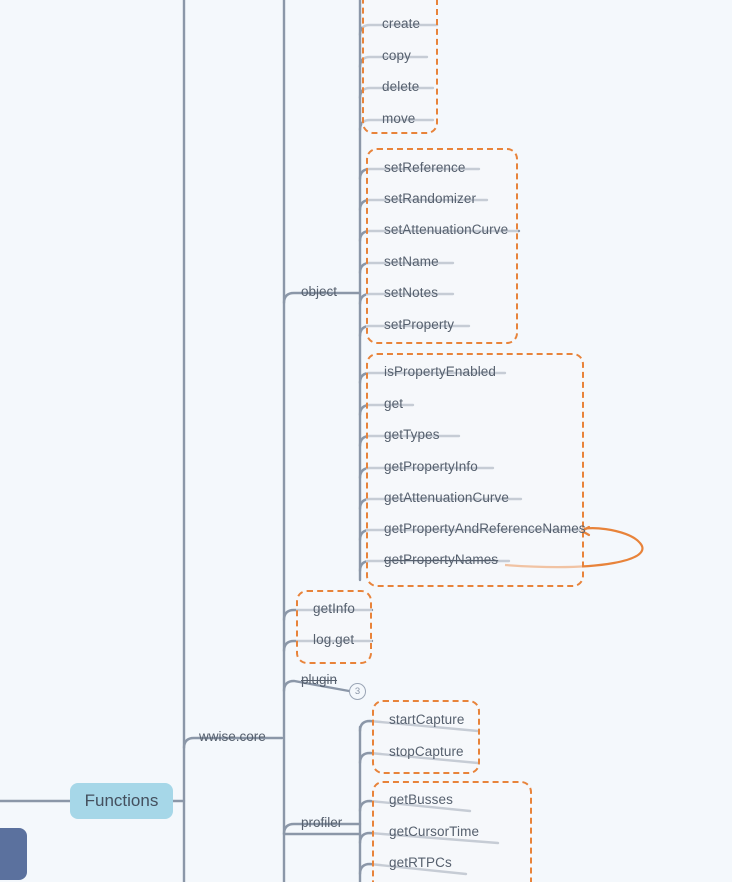 This screenshot has width=732, height=882. Describe the element at coordinates (13, 854) in the screenshot. I see `node-partial-offscreen` at that location.